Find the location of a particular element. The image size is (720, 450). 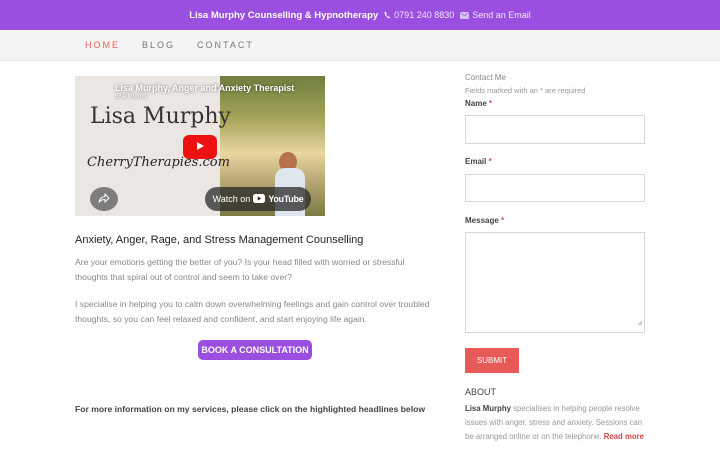

phone-link: 0791 240 8830 is located at coordinates (419, 15).